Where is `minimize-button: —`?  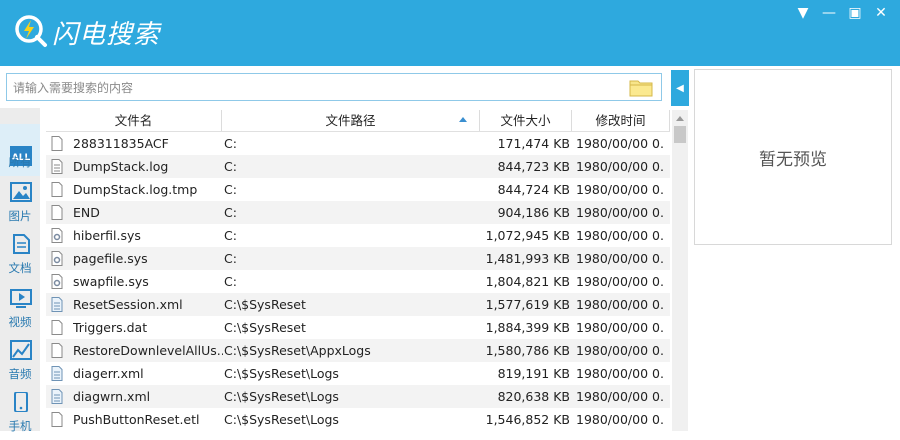
minimize-button: — is located at coordinates (829, 13).